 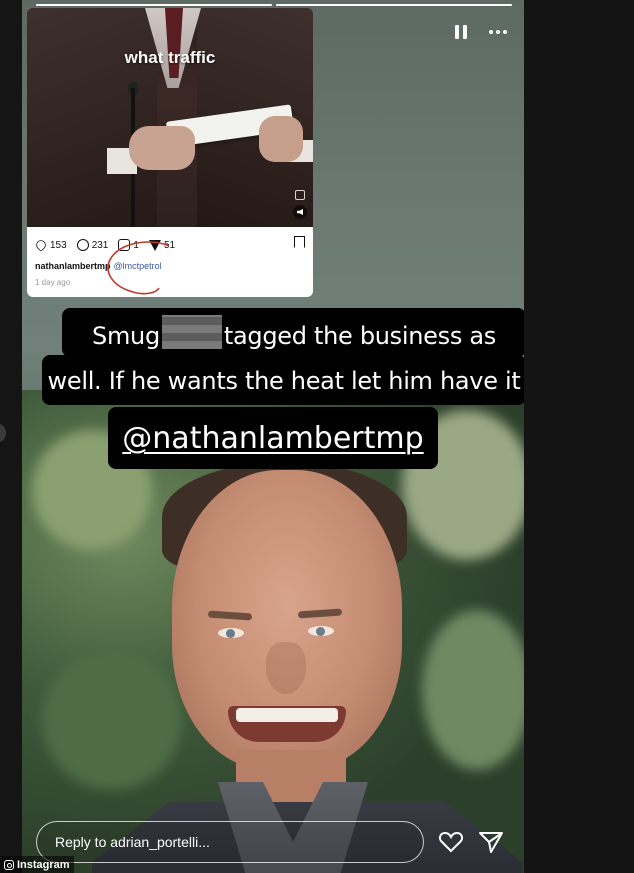 I want to click on repost-icon, so click(x=124, y=245).